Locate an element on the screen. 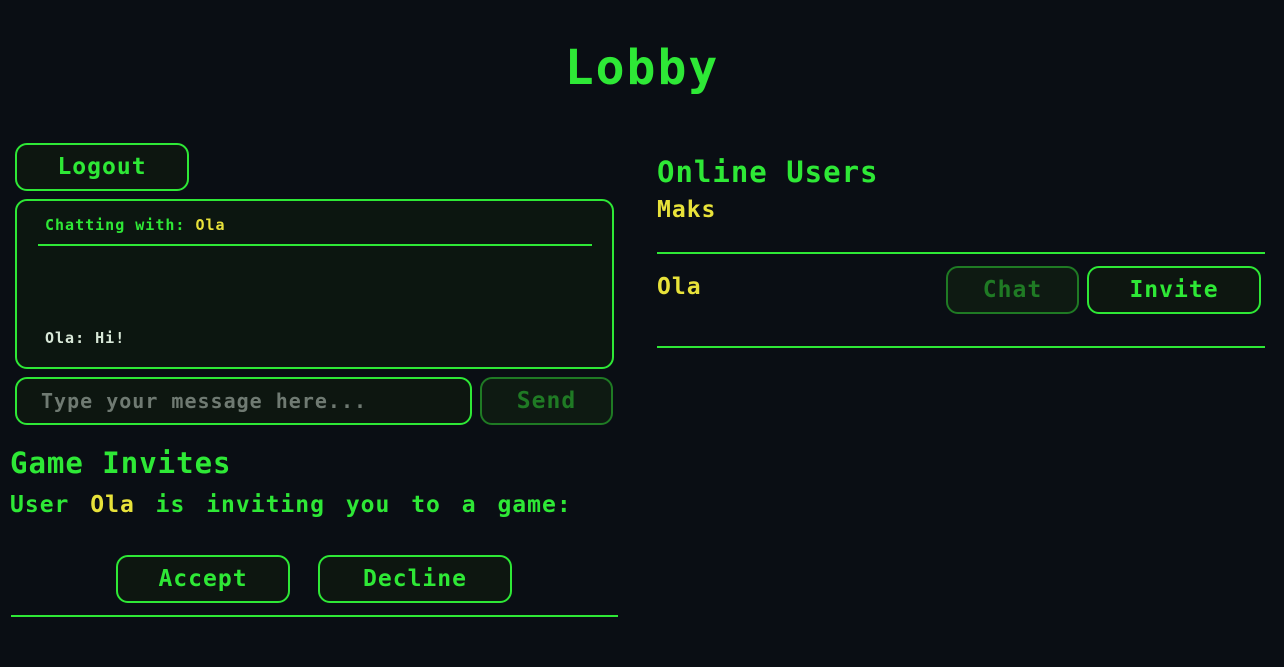 The height and width of the screenshot is (667, 1284). online-users-heading: Online Users is located at coordinates (768, 172).